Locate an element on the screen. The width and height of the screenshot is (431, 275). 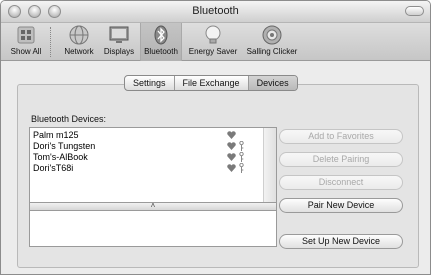
device-row: Palm m125 is located at coordinates (146, 135).